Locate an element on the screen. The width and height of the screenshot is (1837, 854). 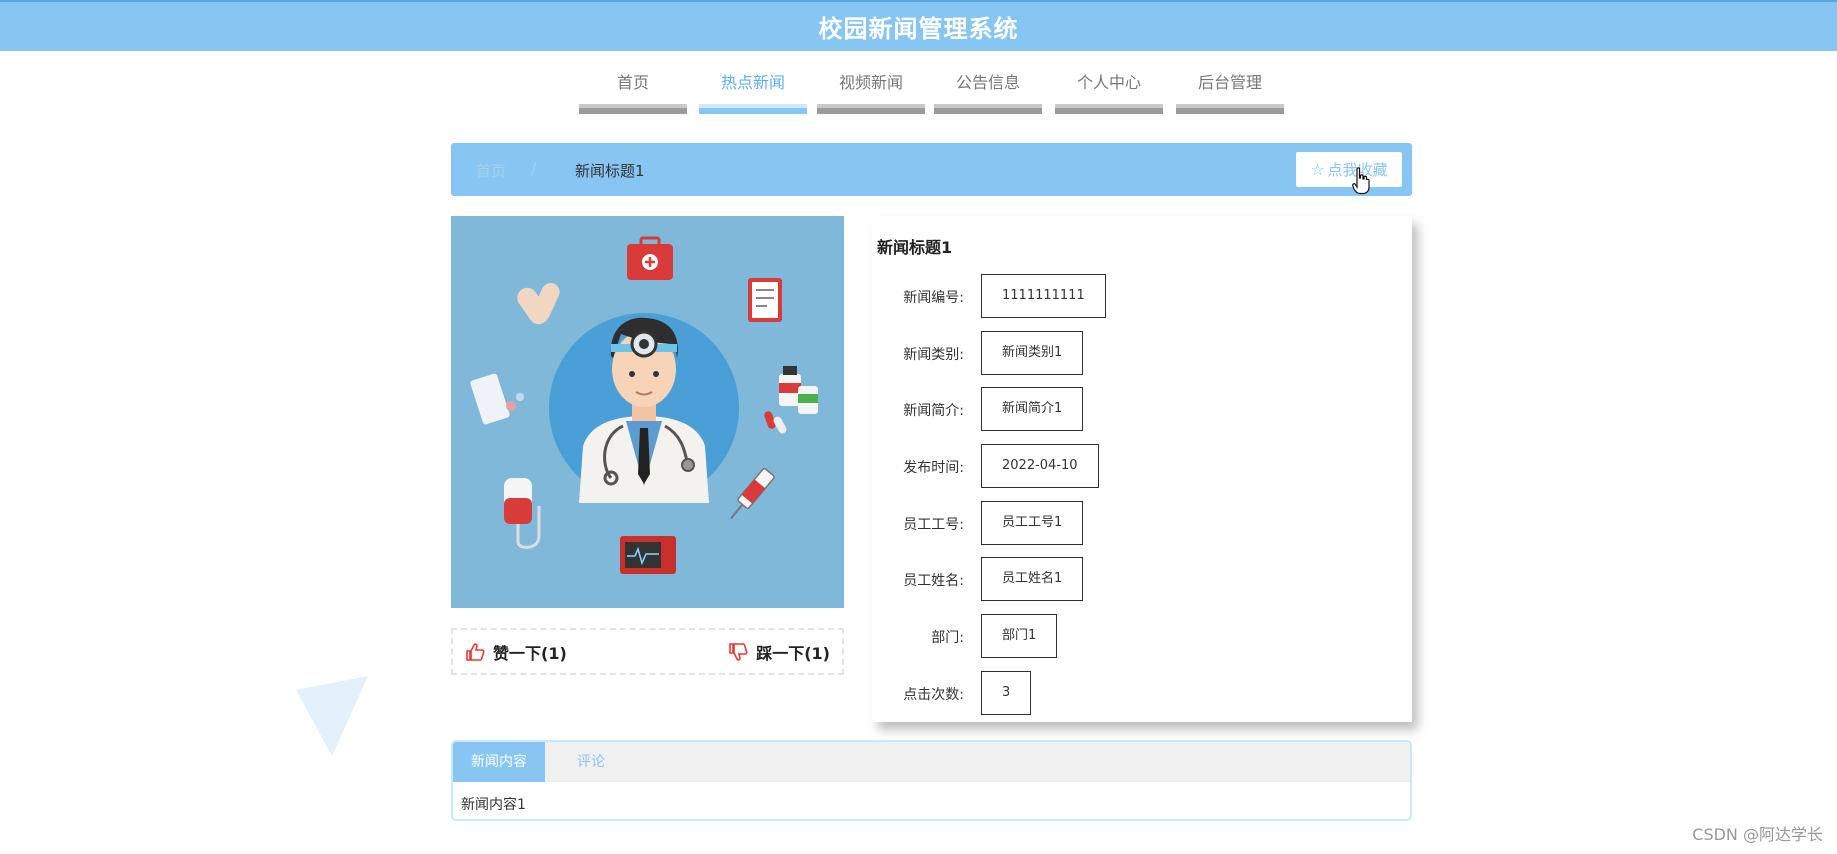
nav-item-admin: 后台管理 is located at coordinates (1230, 91).